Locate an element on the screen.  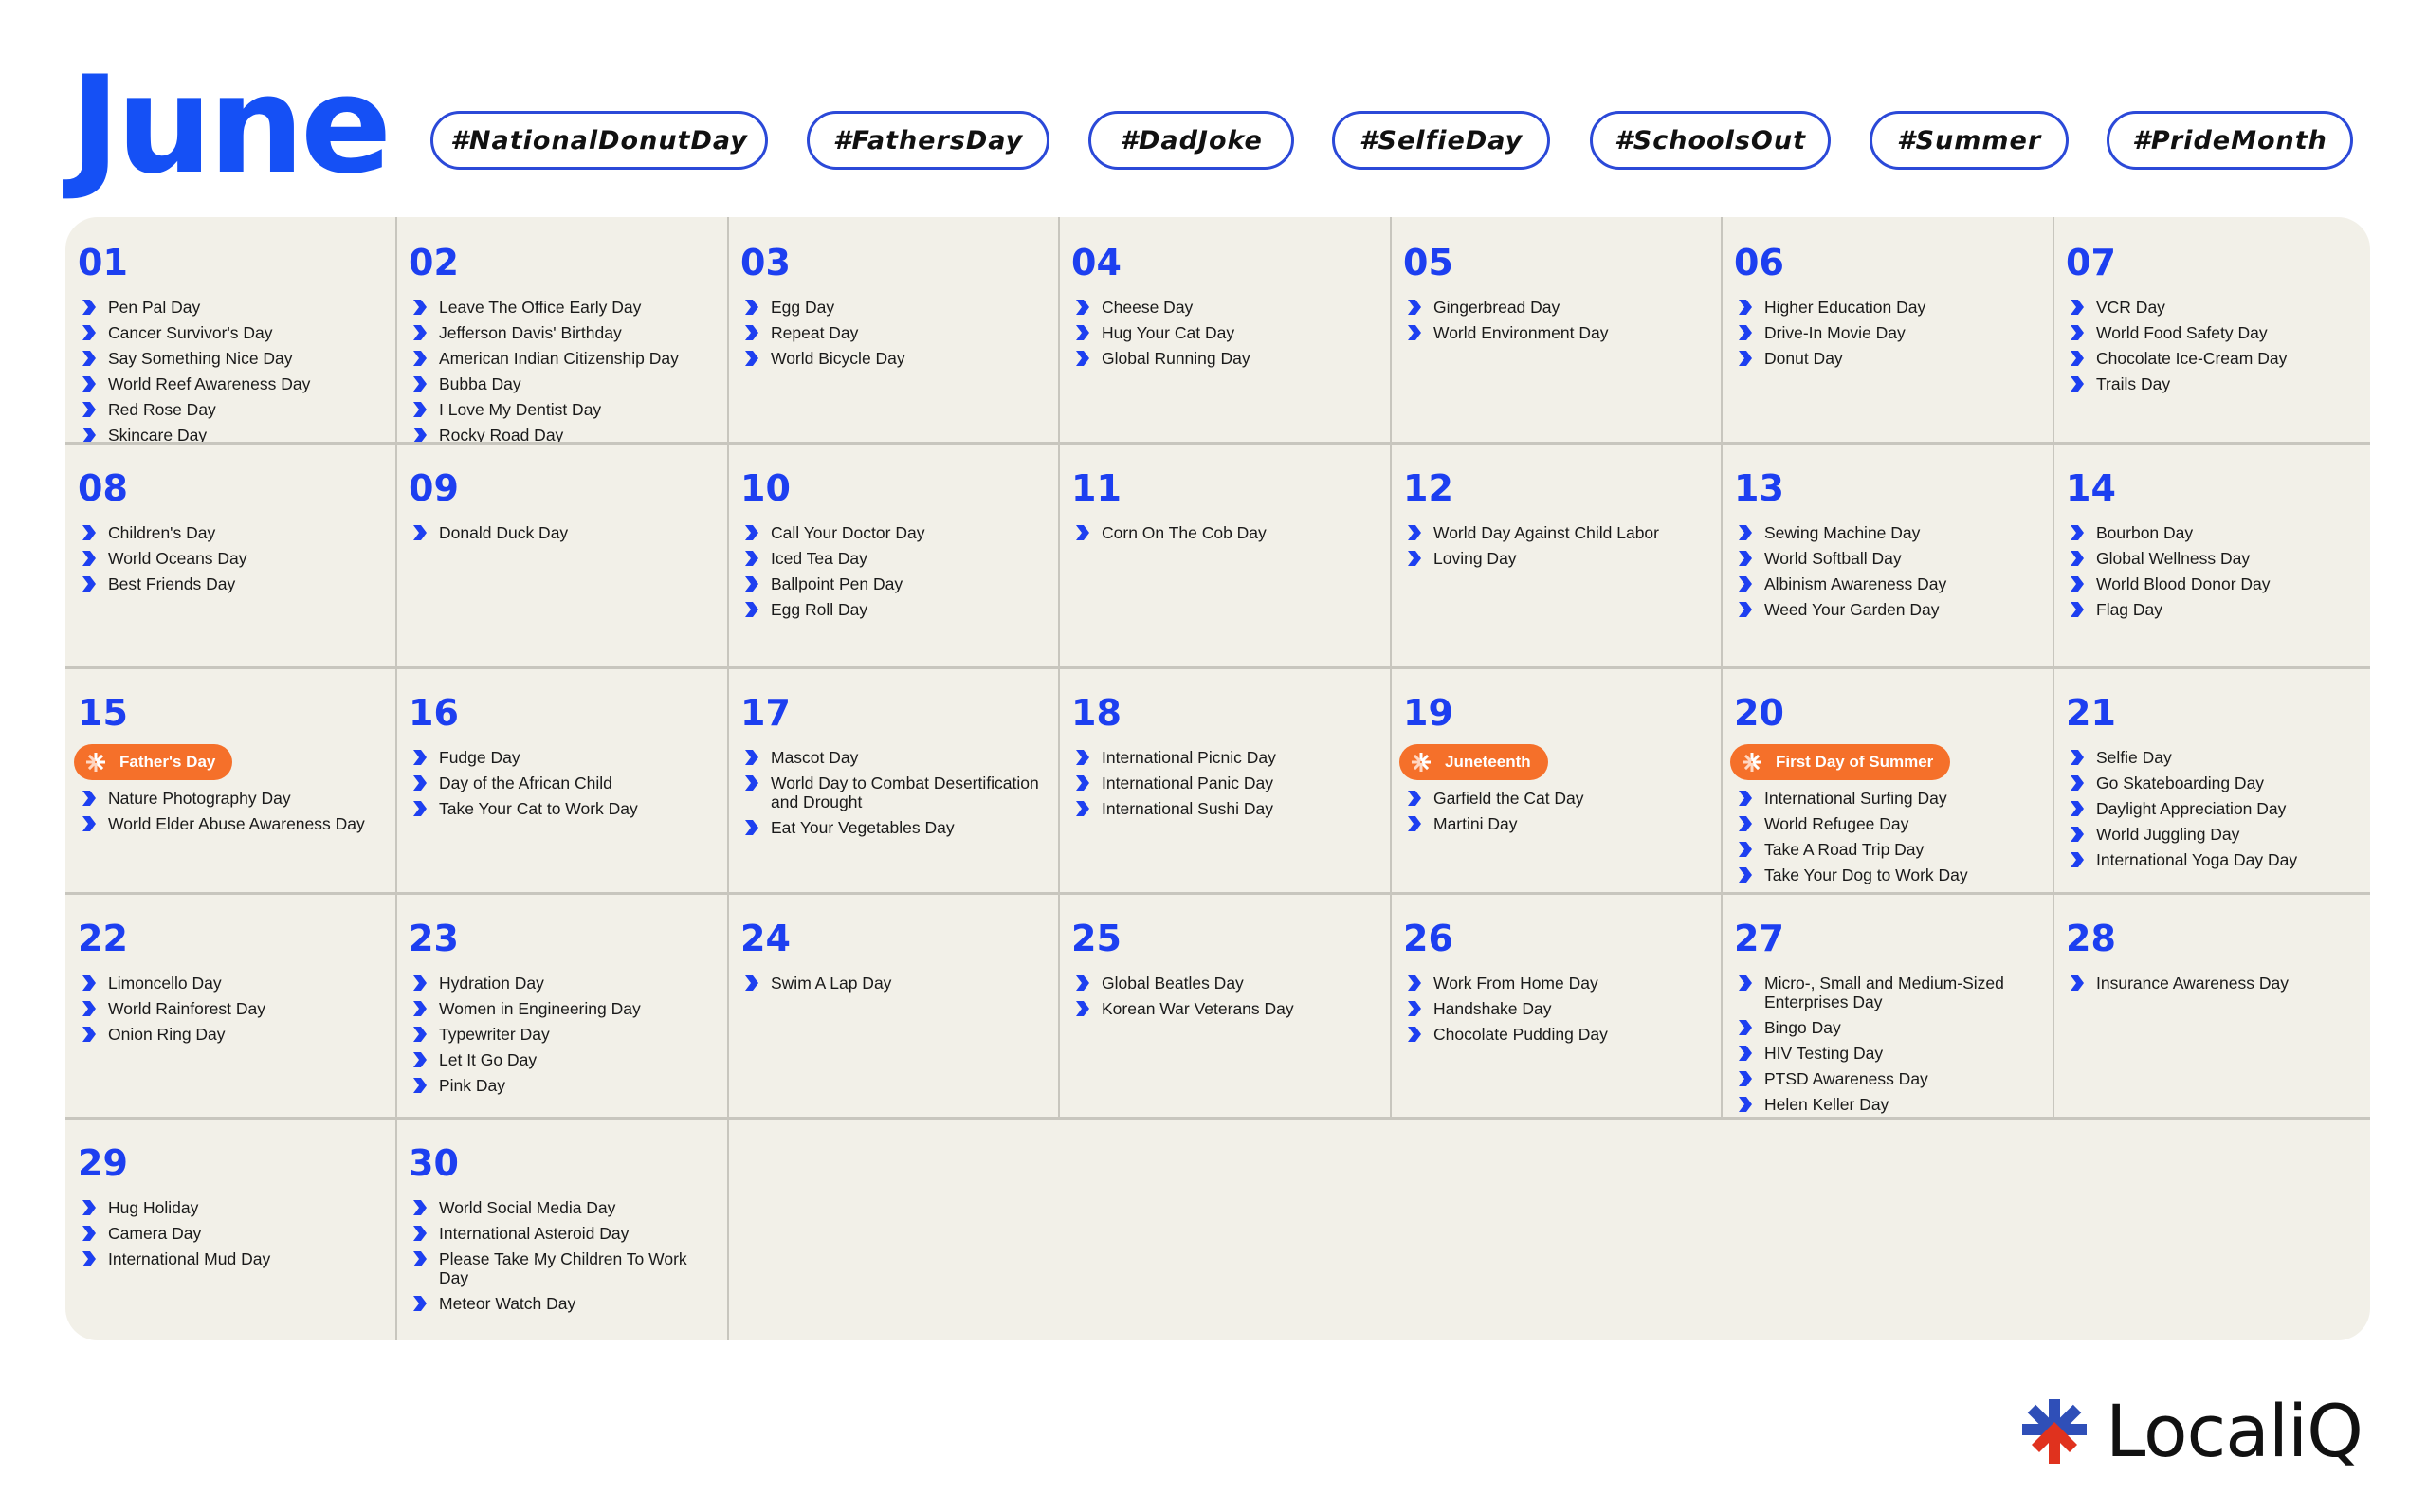
event-item: Please Take My Children To Work Day is located at coordinates (563, 1268).